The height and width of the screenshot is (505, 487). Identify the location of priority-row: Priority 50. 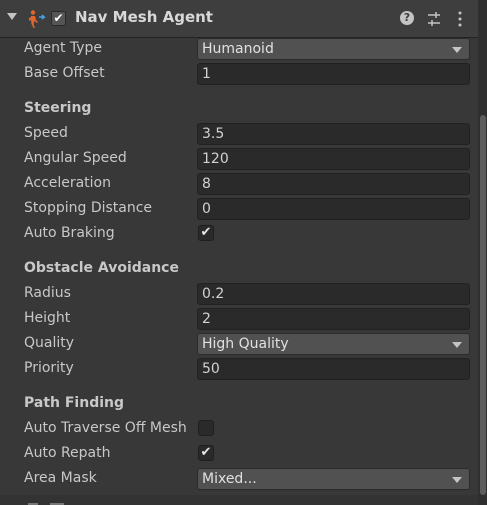
(239, 370).